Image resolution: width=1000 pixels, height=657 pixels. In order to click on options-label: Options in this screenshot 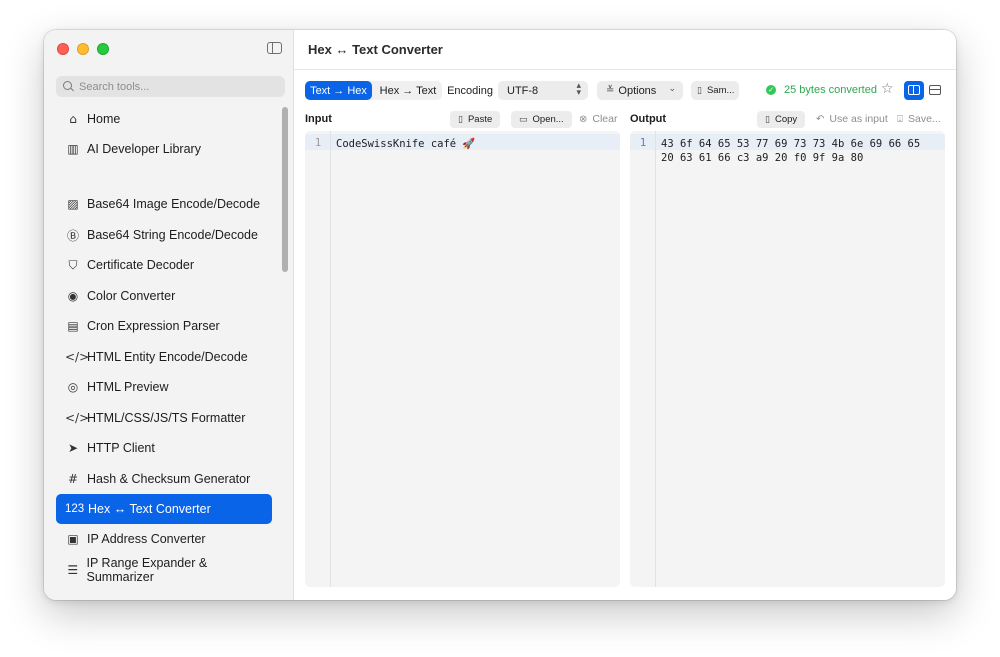, I will do `click(637, 90)`.